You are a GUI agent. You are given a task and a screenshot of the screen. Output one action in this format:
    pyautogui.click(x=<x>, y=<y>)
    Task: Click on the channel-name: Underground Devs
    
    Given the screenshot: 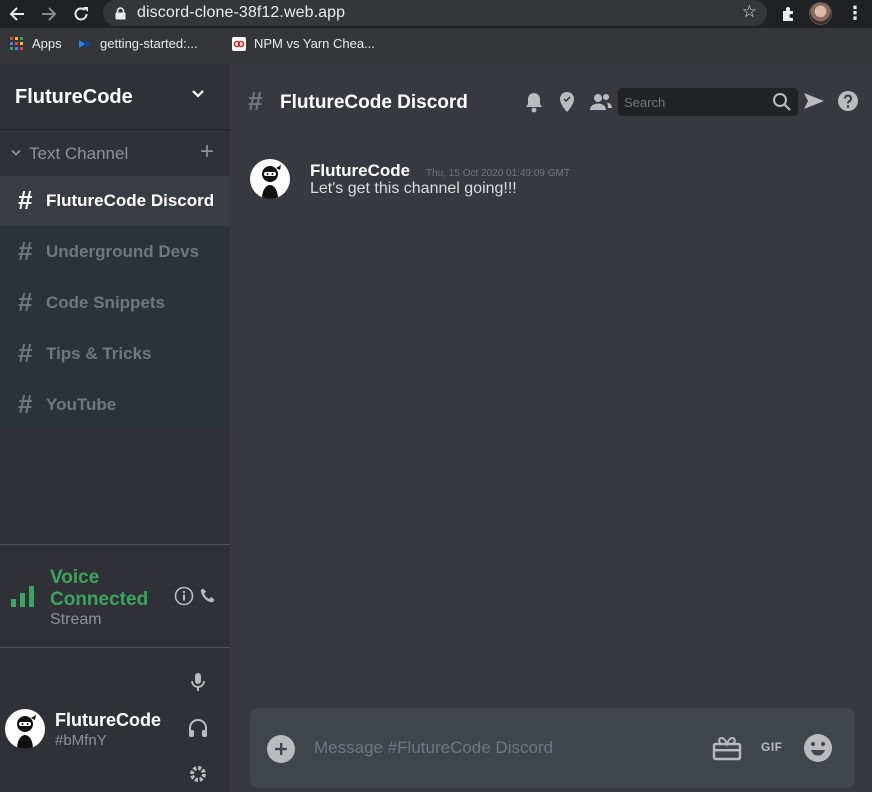 What is the action you would take?
    pyautogui.click(x=123, y=251)
    